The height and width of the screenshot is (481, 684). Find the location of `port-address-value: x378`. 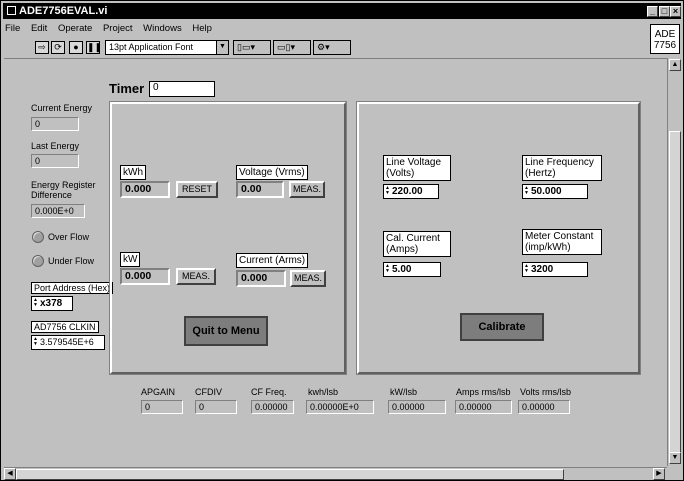

port-address-value: x378 is located at coordinates (51, 303).